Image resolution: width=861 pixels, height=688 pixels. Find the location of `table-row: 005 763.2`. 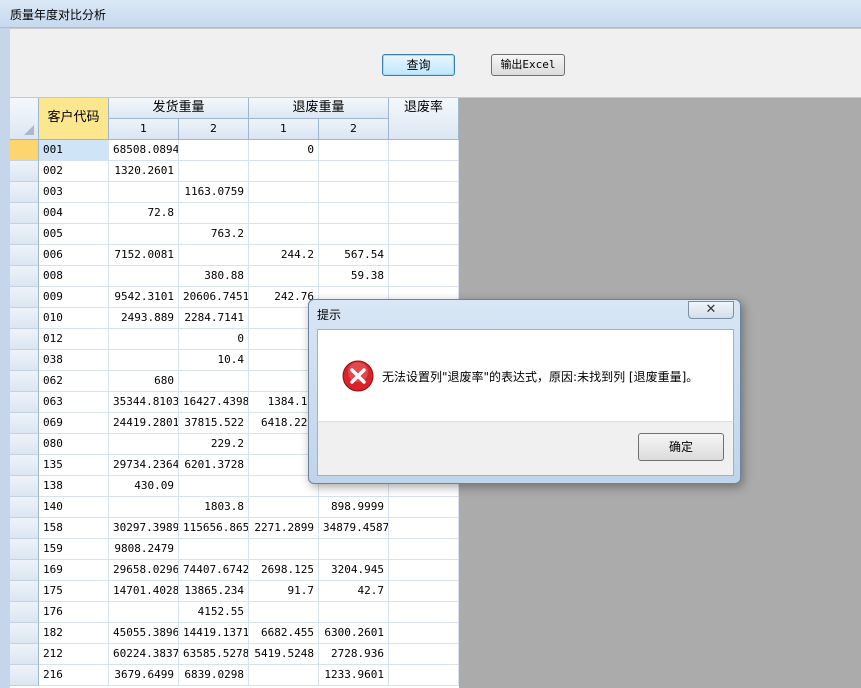

table-row: 005 763.2 is located at coordinates (234, 234).